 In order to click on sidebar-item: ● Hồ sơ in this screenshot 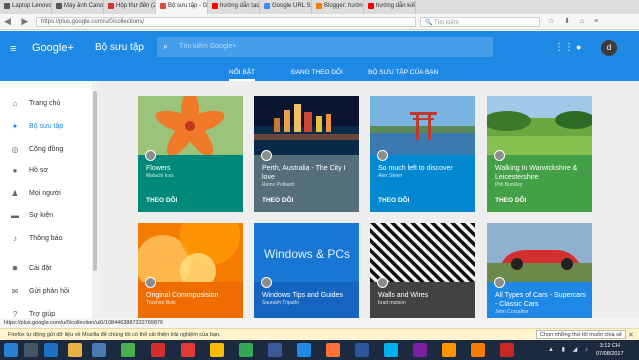, I will do `click(46, 171)`.